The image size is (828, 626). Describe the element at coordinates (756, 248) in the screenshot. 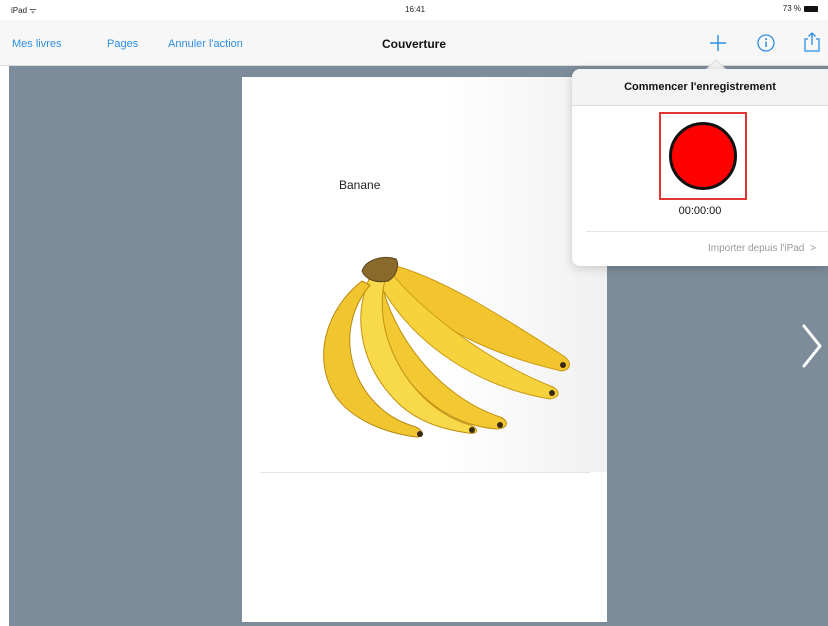

I see `import-link-label: Importer depuis l'iPad` at that location.